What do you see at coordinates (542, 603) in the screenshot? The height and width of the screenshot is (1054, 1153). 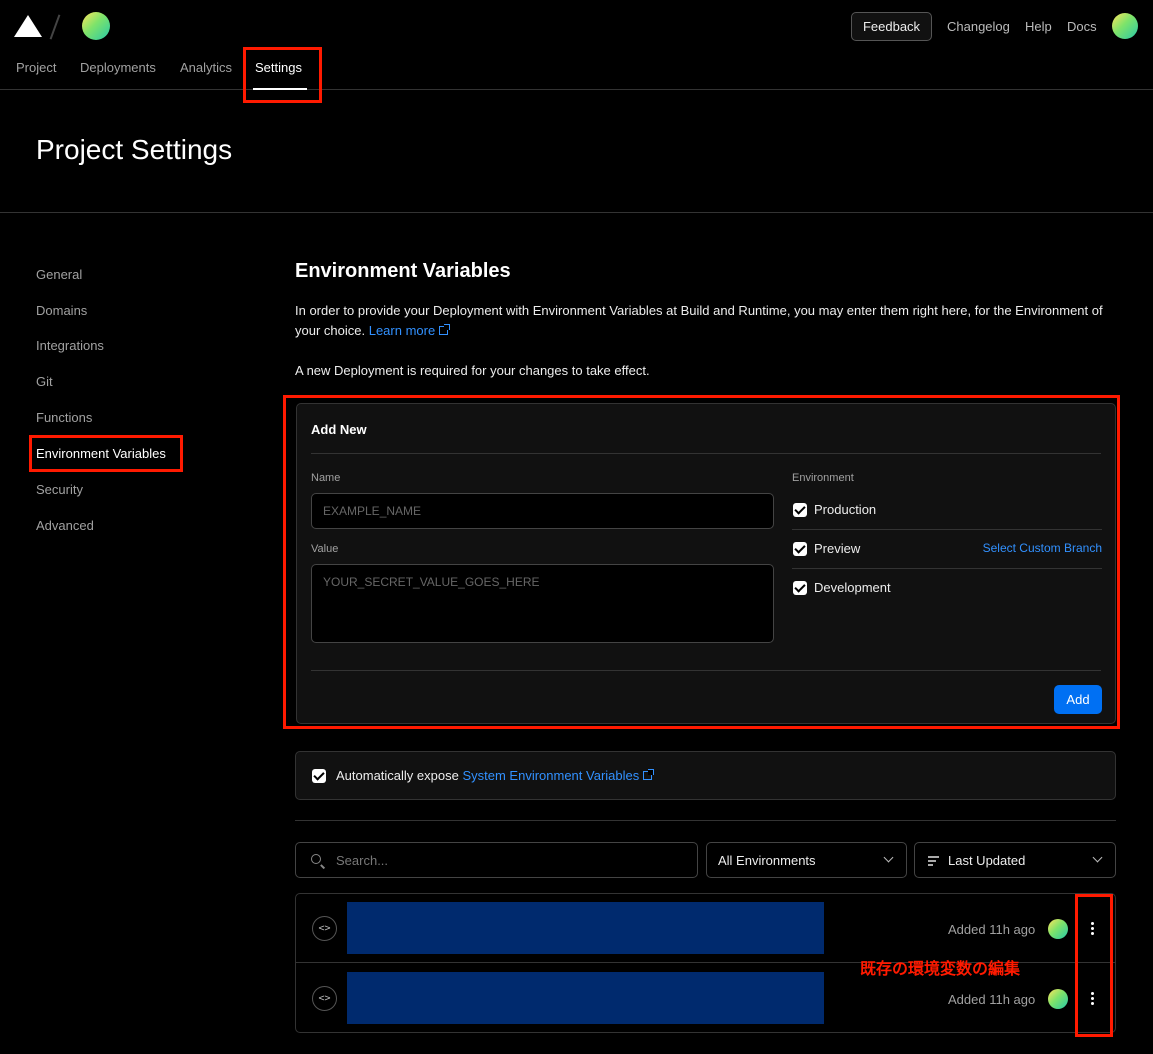 I see `value-textarea: YOUR_SECRET_VALUE_GOES_HERE` at bounding box center [542, 603].